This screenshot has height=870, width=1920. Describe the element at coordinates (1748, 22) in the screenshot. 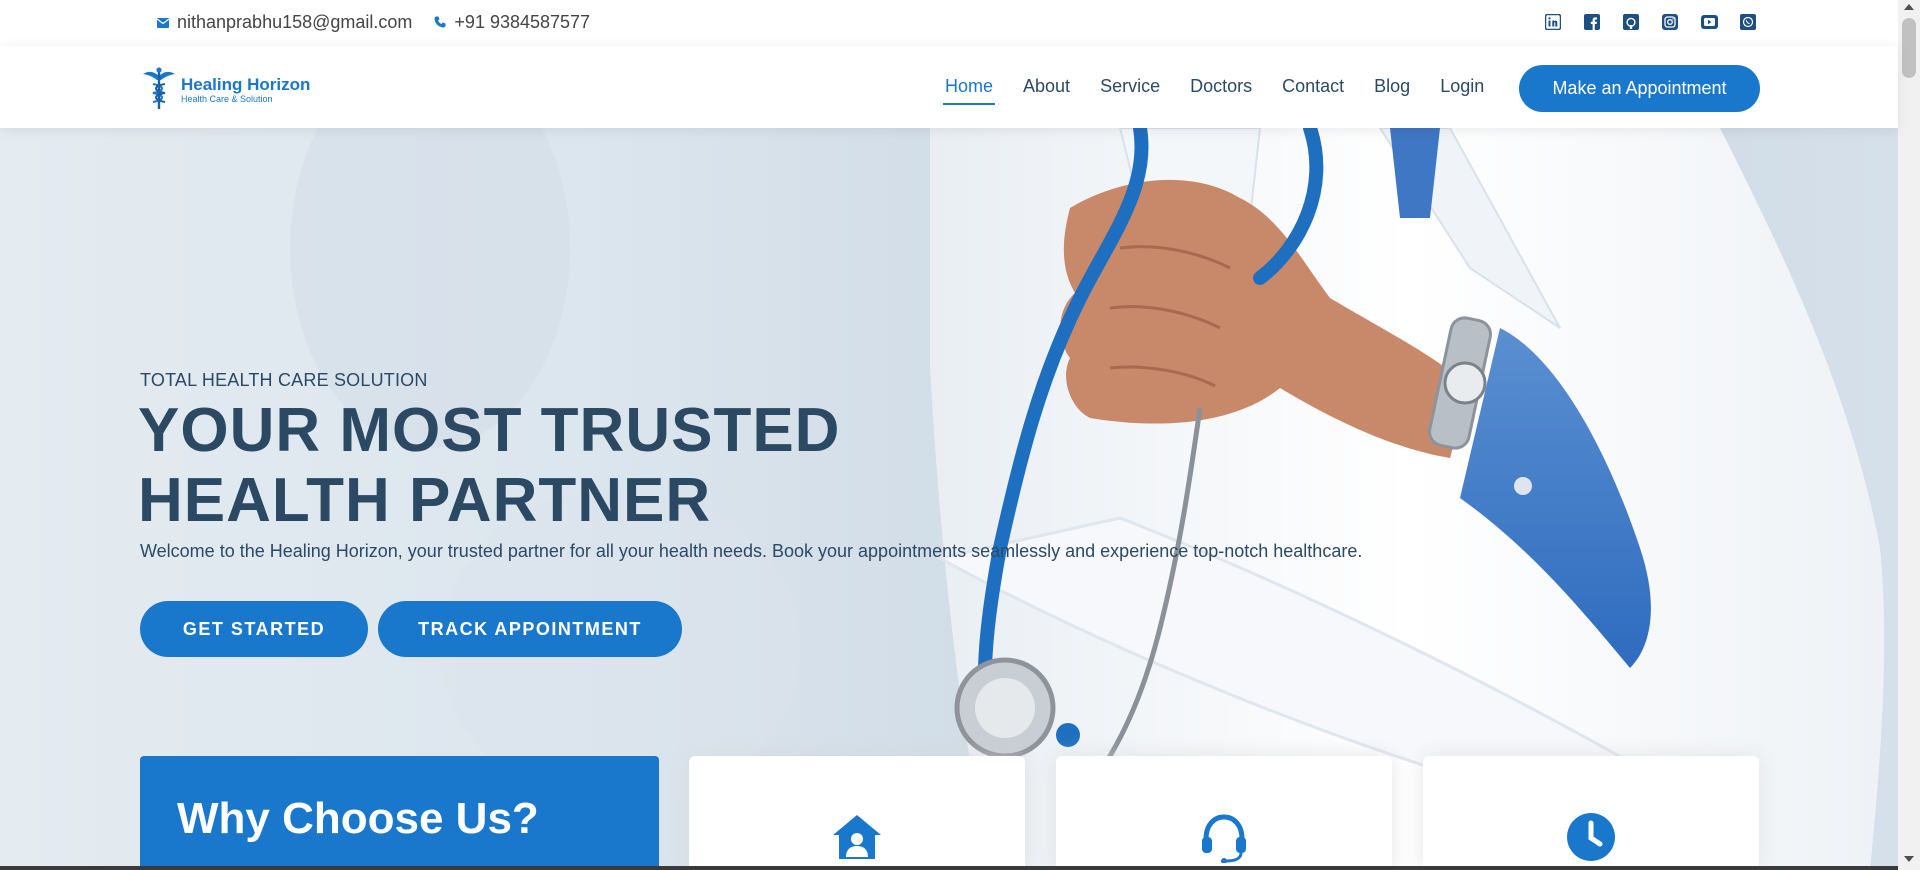

I see `whatsapp-icon` at that location.